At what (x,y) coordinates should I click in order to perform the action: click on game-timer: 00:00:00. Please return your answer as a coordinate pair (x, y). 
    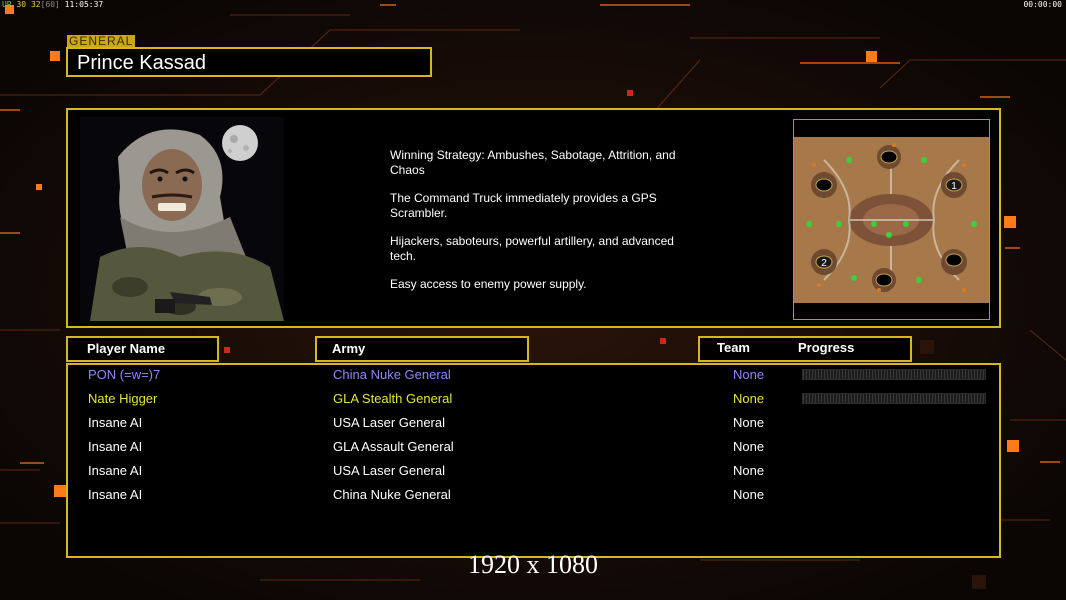
    Looking at the image, I should click on (1042, 4).